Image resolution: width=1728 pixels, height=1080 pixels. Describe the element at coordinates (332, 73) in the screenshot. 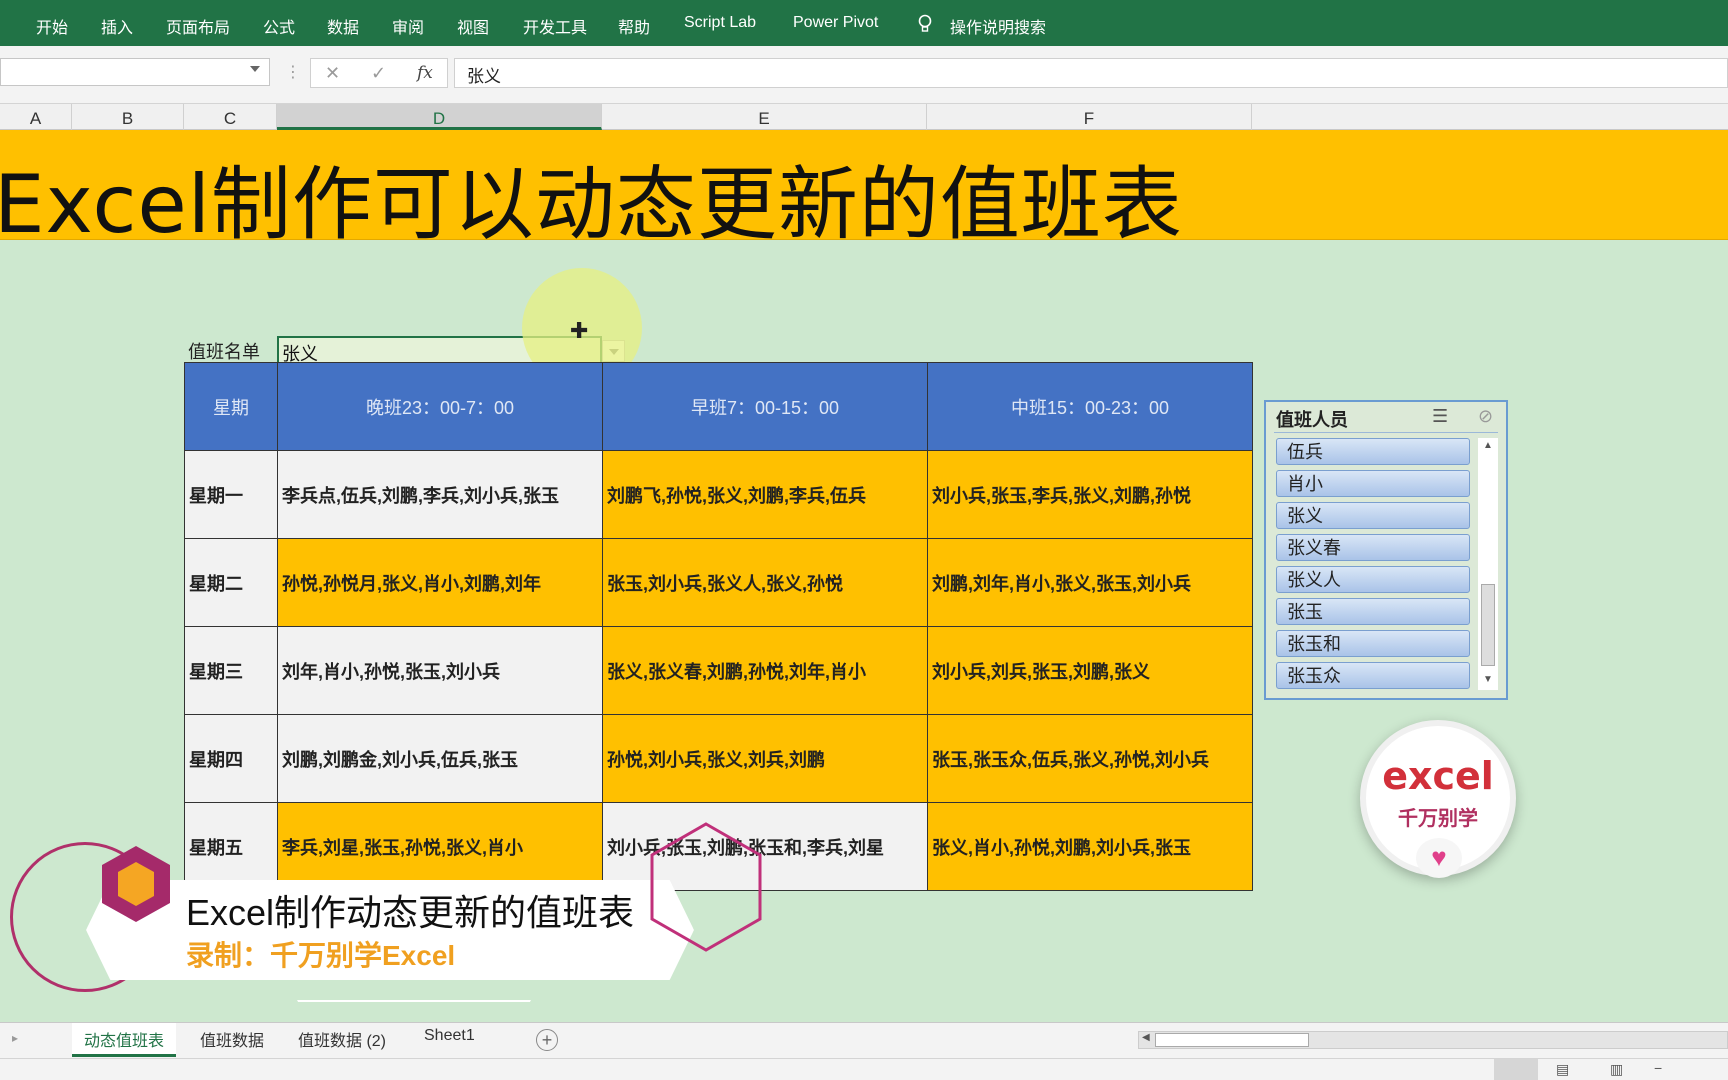

I see `cancel-icon: ✕` at that location.